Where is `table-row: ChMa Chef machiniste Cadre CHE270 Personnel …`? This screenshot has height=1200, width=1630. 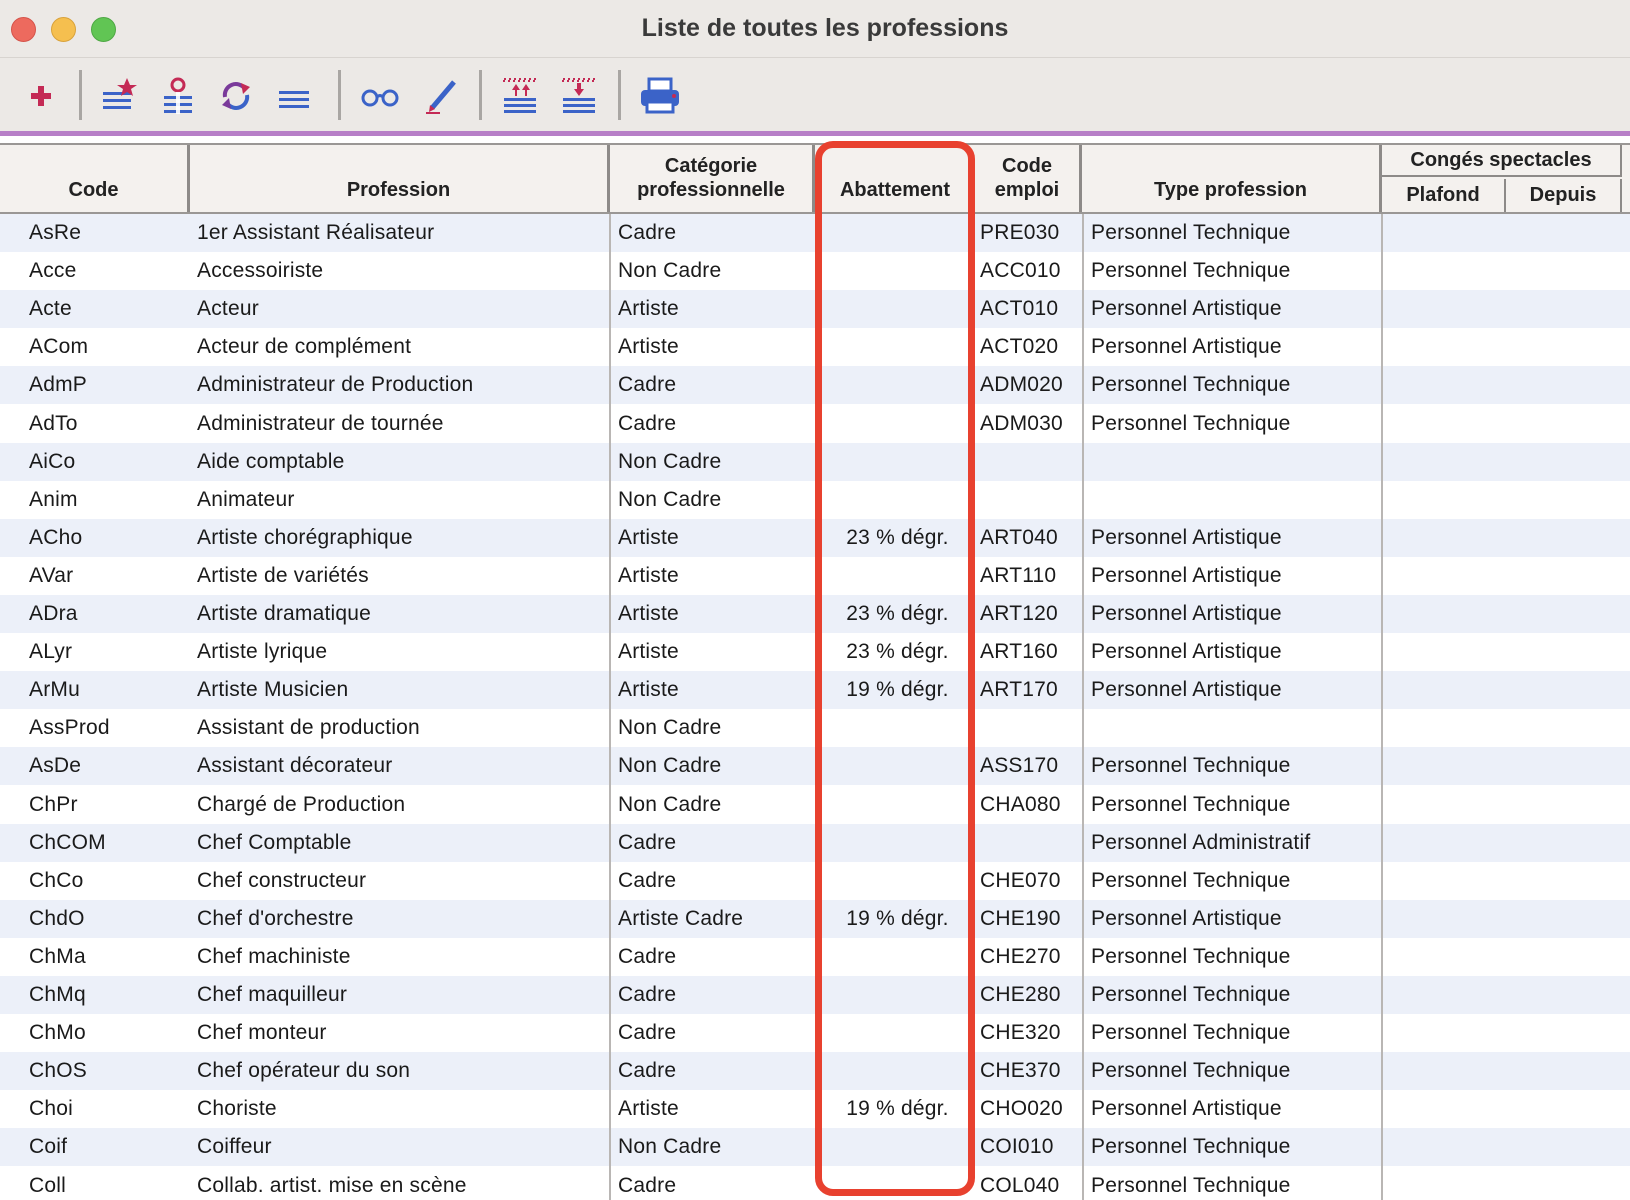 table-row: ChMa Chef machiniste Cadre CHE270 Personnel … is located at coordinates (815, 957).